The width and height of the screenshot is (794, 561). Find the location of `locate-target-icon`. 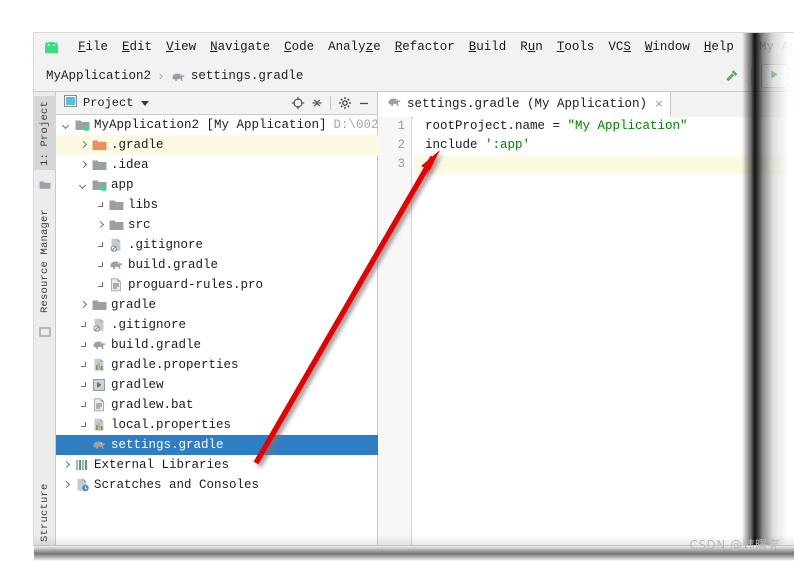

locate-target-icon is located at coordinates (297, 103).